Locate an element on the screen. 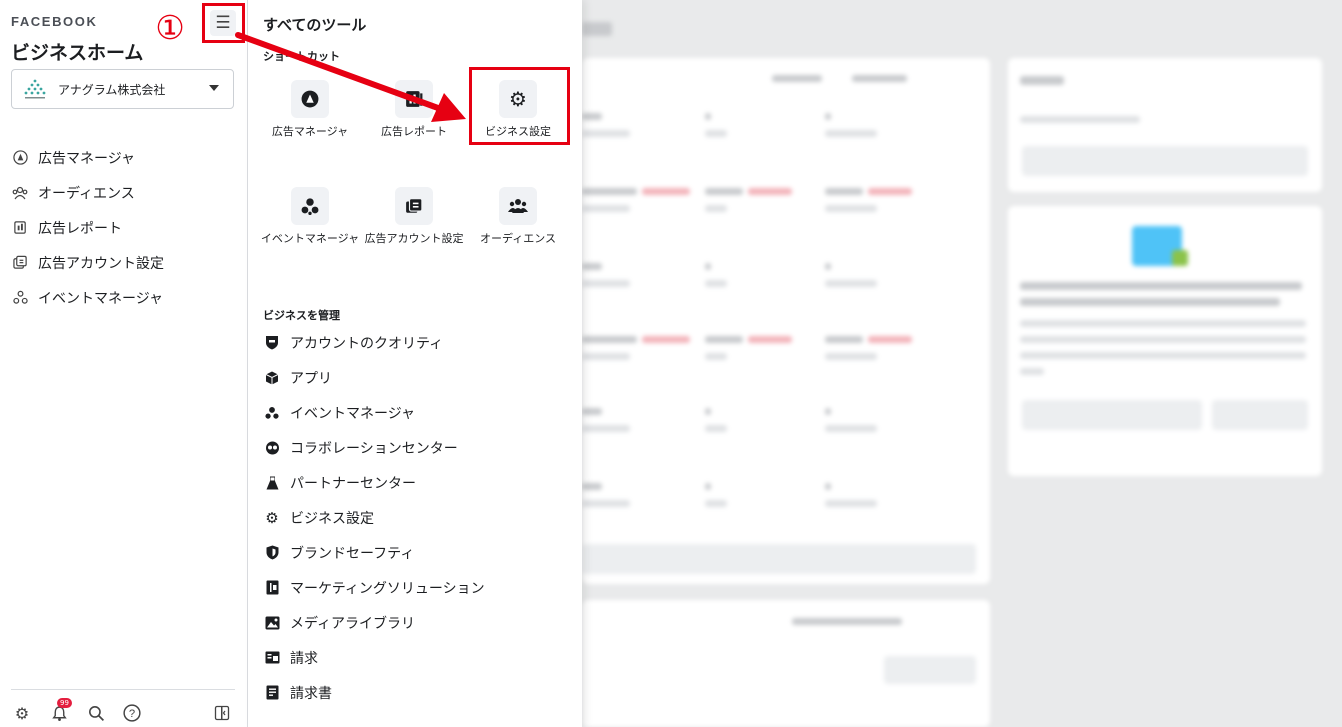  image-icon is located at coordinates (272, 623).